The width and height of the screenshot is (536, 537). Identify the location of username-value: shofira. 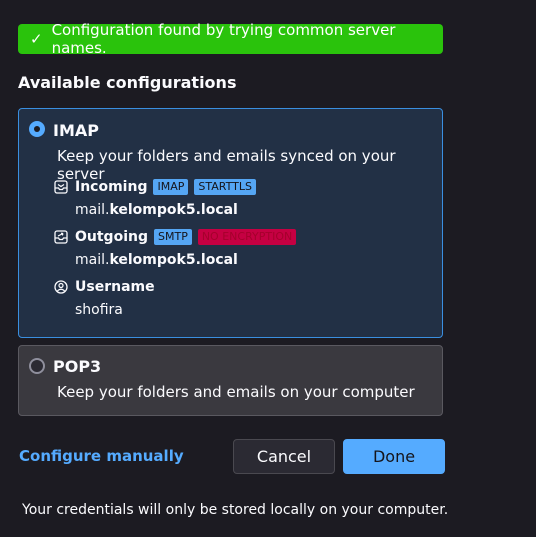
(99, 310).